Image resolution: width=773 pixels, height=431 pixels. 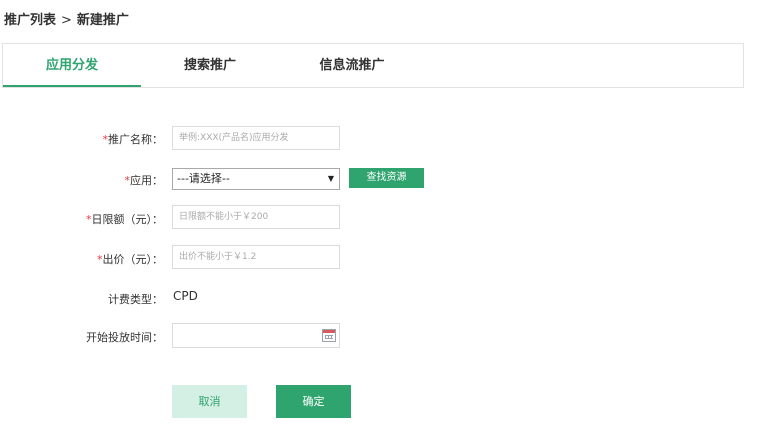 I want to click on app-select-value: ---请选择--, so click(x=203, y=178).